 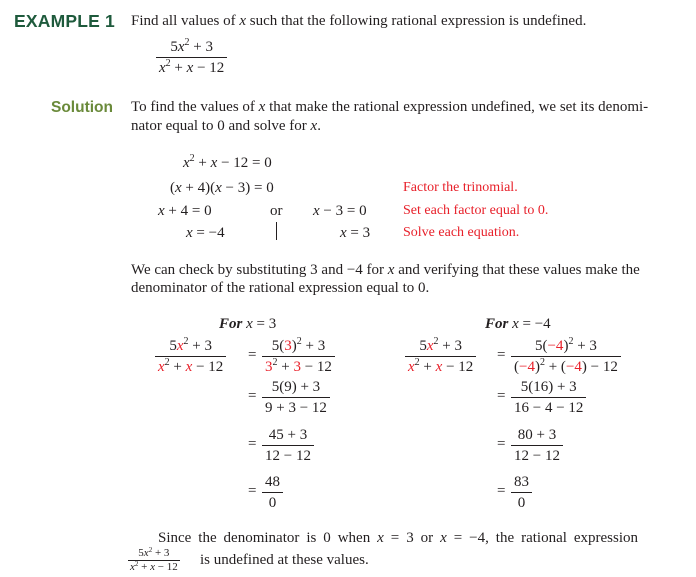 I want to click on row-numerator: 5(3)2 + 3, so click(x=298, y=345).